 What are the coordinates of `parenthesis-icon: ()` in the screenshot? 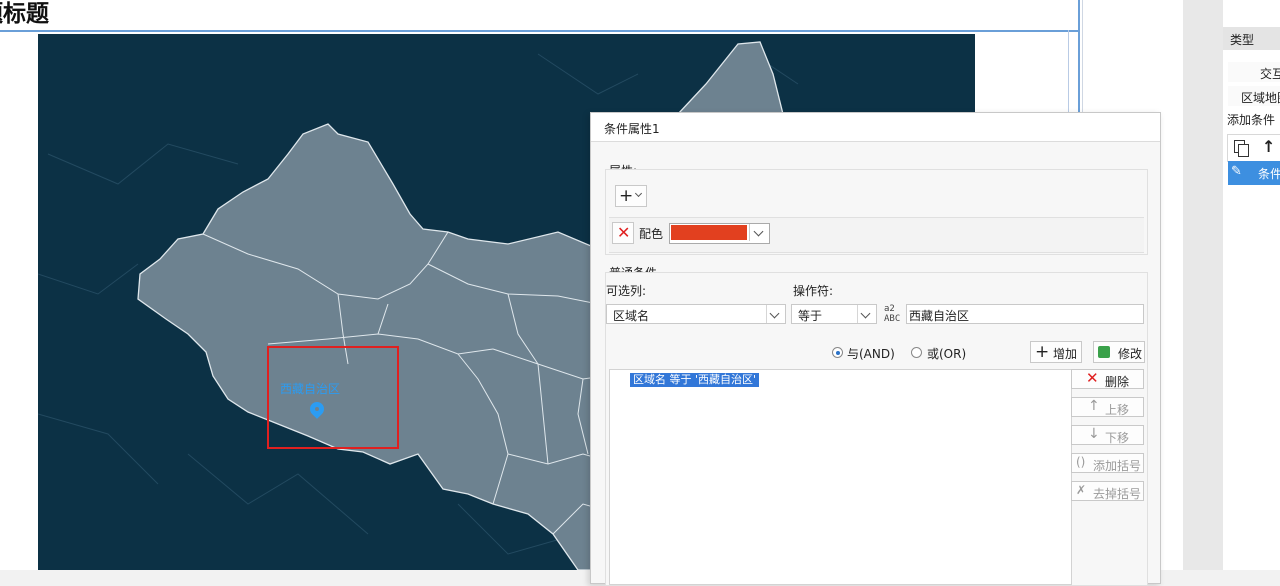 It's located at (1081, 462).